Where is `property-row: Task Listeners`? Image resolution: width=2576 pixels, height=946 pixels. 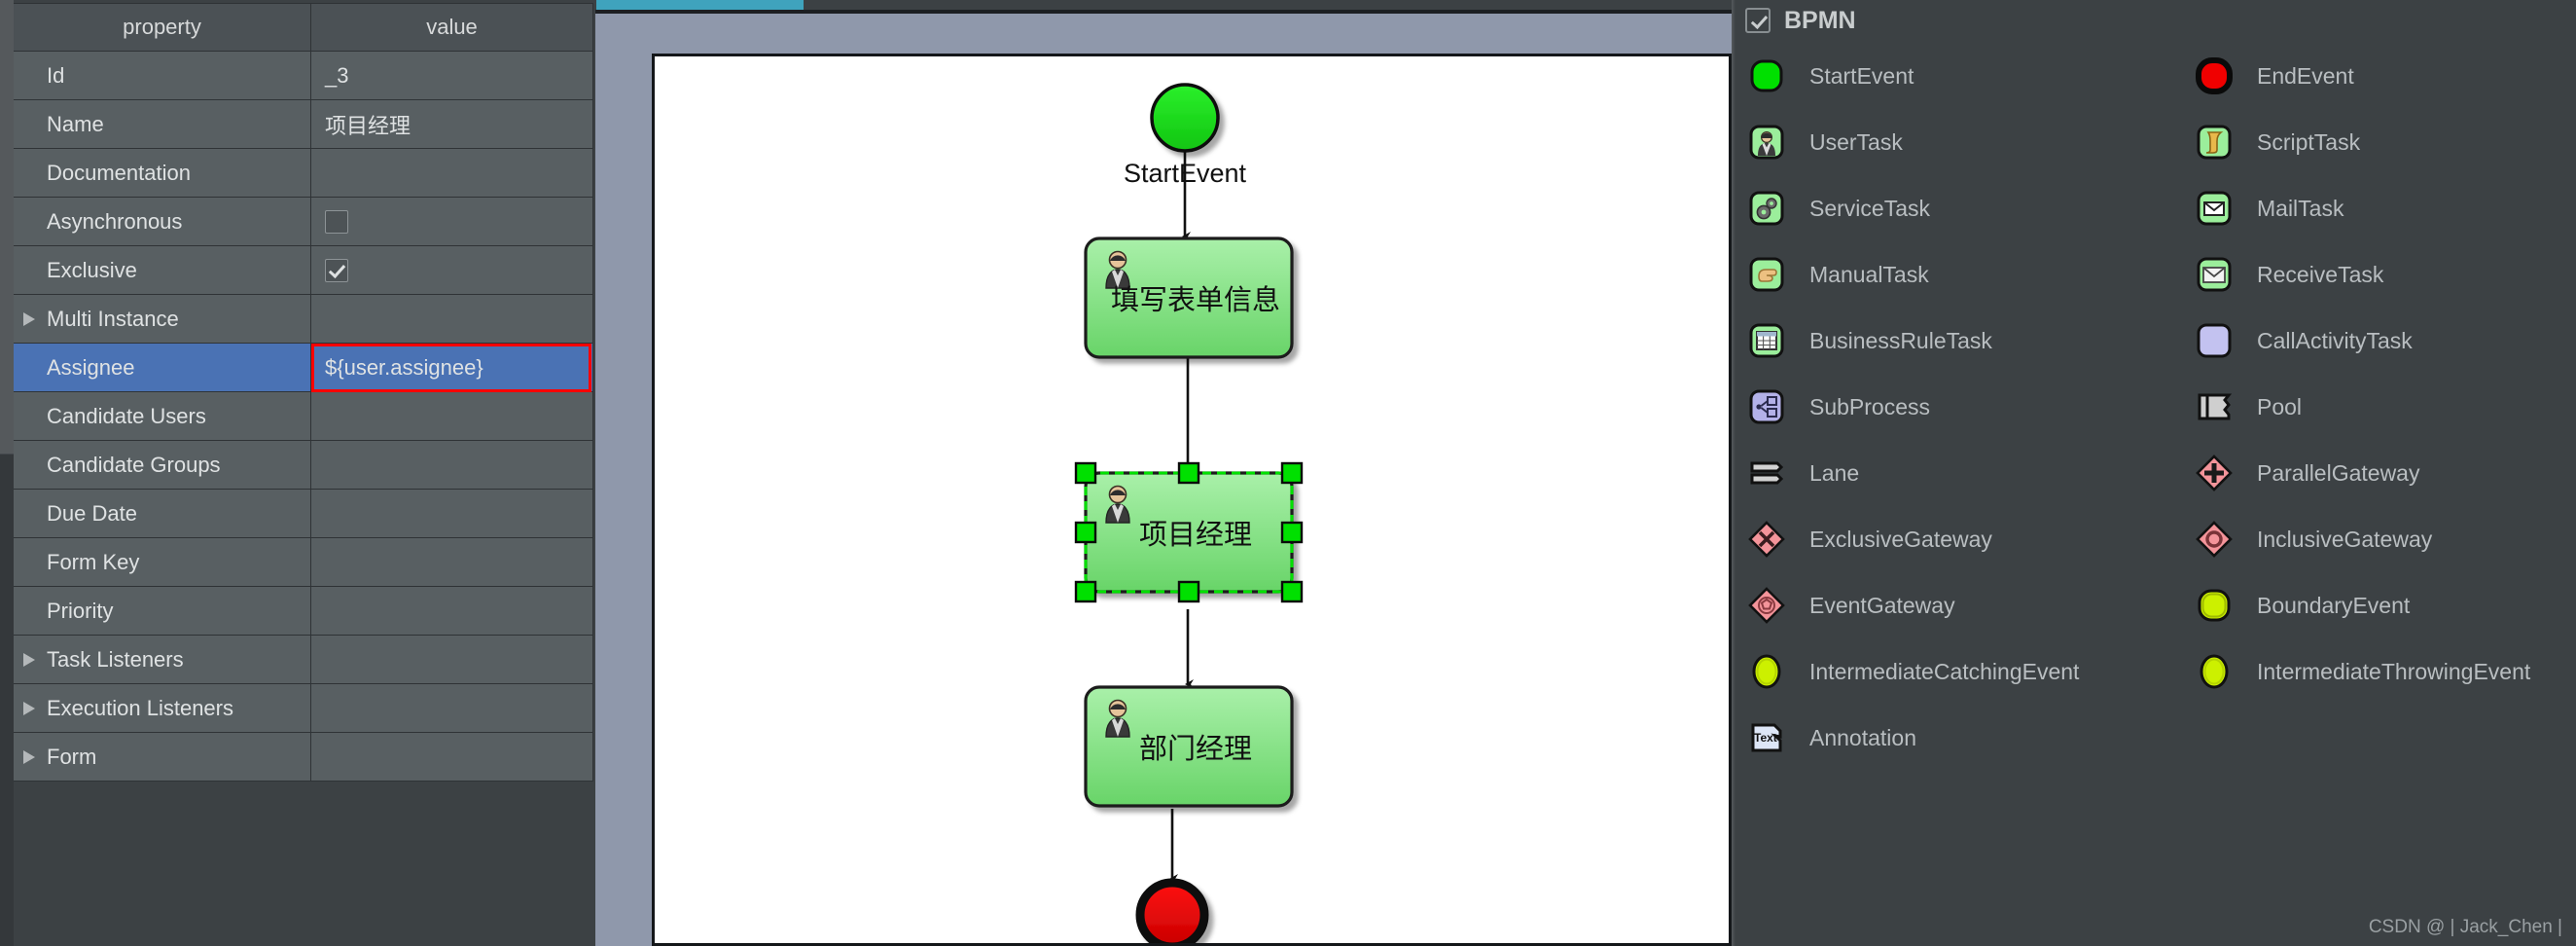
property-row: Task Listeners is located at coordinates (303, 660).